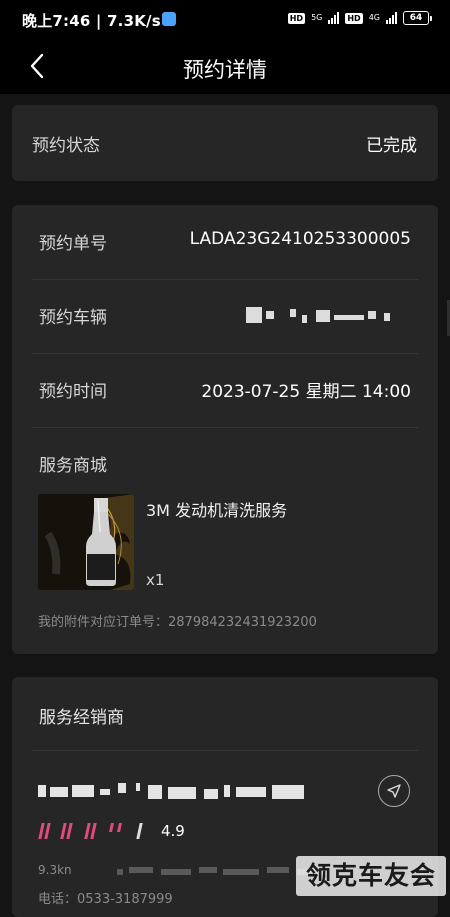 This screenshot has height=917, width=450. Describe the element at coordinates (334, 18) in the screenshot. I see `signal-icon` at that location.